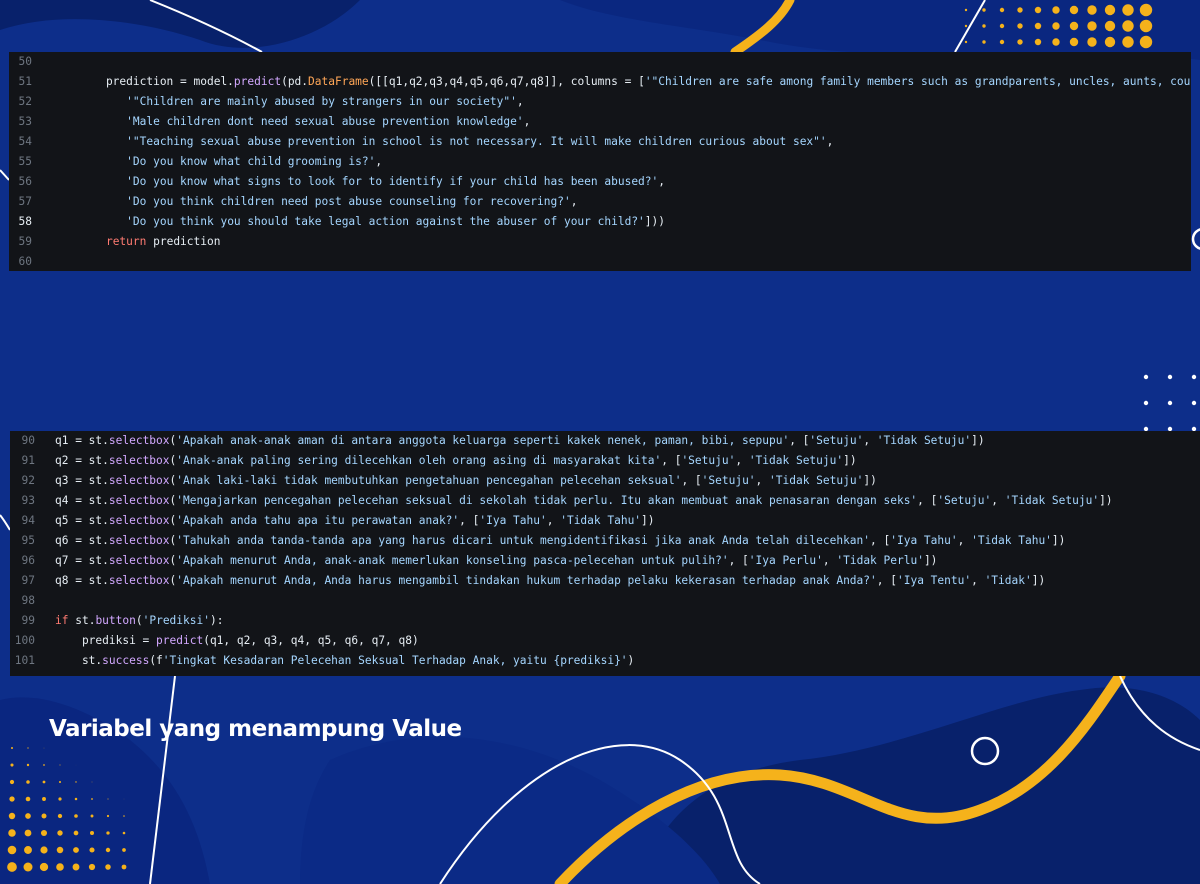 This screenshot has height=884, width=1200. I want to click on line-number: 94, so click(28, 520).